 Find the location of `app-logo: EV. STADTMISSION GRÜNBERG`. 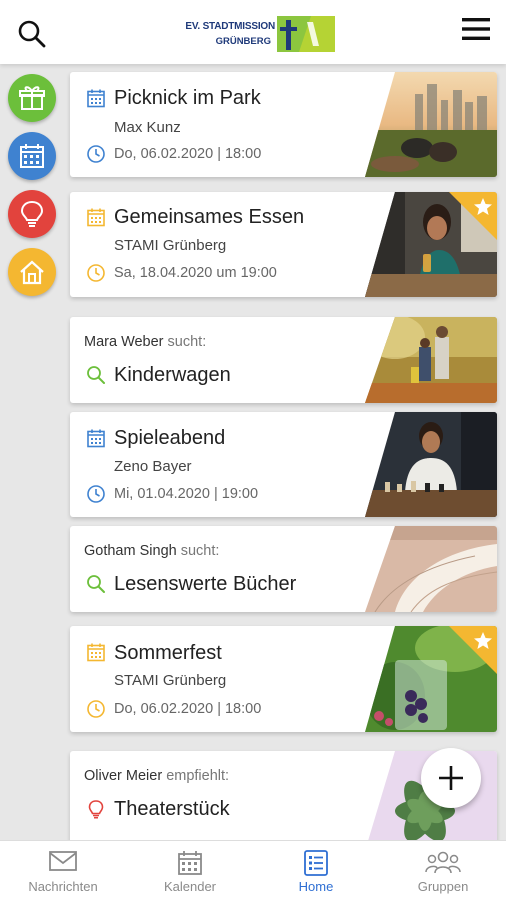

app-logo: EV. STADTMISSION GRÜNBERG is located at coordinates (256, 34).